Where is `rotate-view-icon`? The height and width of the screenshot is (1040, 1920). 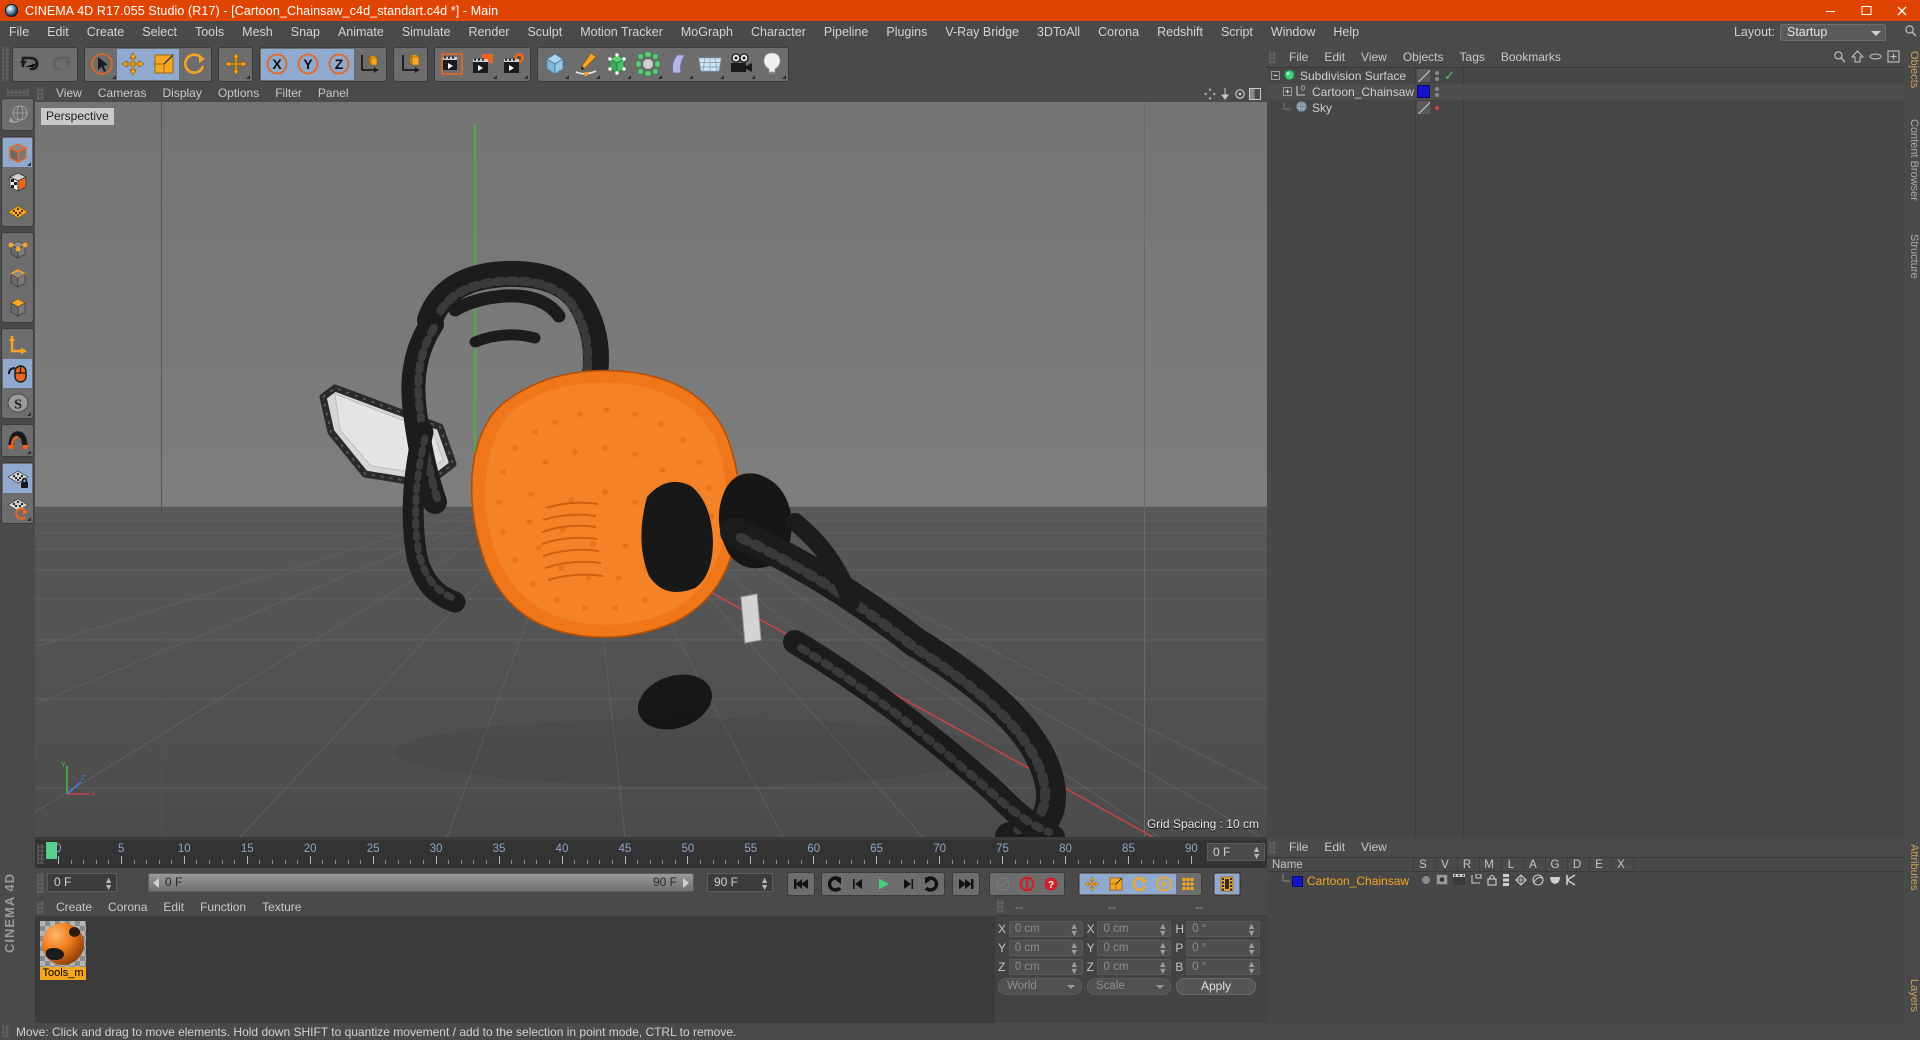
rotate-view-icon is located at coordinates (1240, 94).